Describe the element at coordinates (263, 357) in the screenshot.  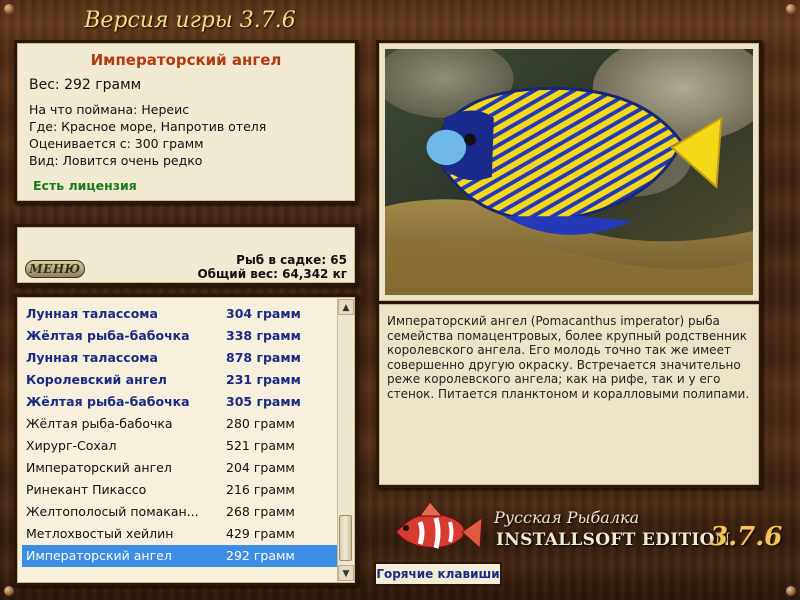
I see `catch-fish-weight: 878 грамм` at that location.